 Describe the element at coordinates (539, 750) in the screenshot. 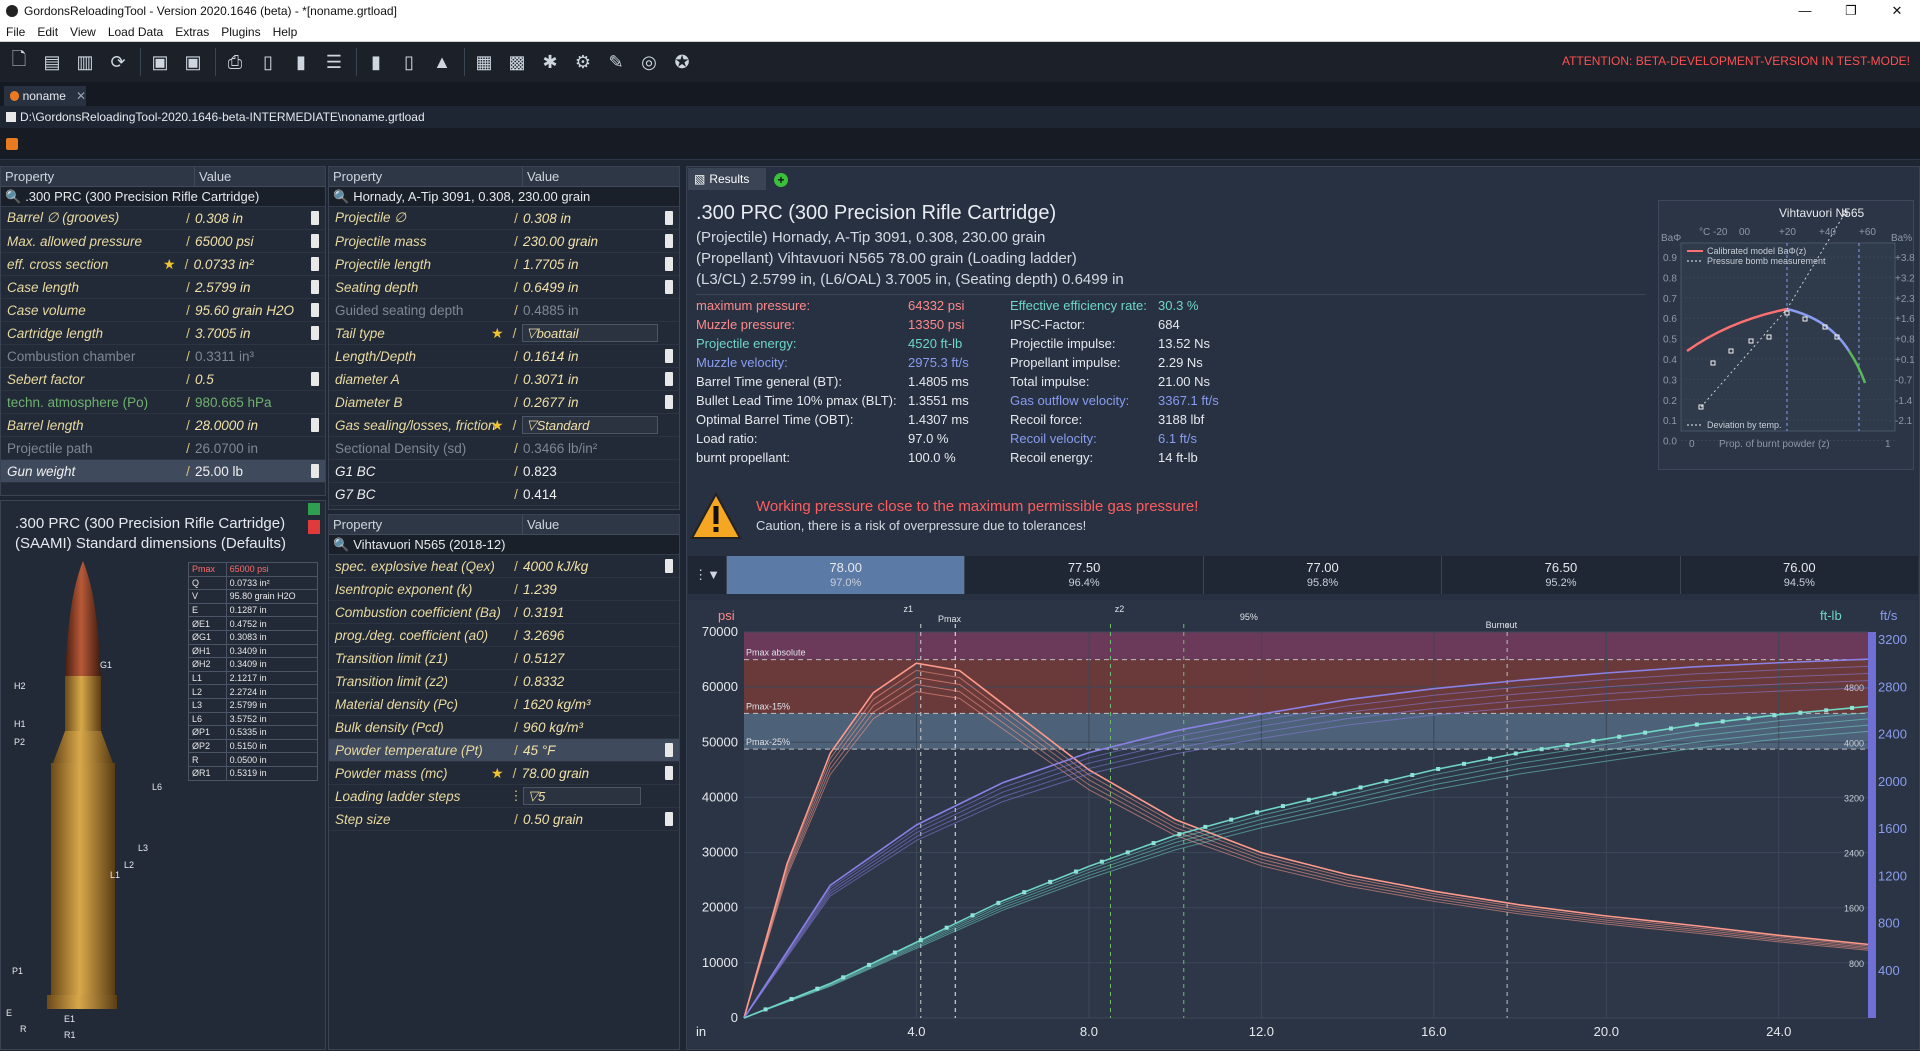

I see `property-value: 45 °F` at that location.